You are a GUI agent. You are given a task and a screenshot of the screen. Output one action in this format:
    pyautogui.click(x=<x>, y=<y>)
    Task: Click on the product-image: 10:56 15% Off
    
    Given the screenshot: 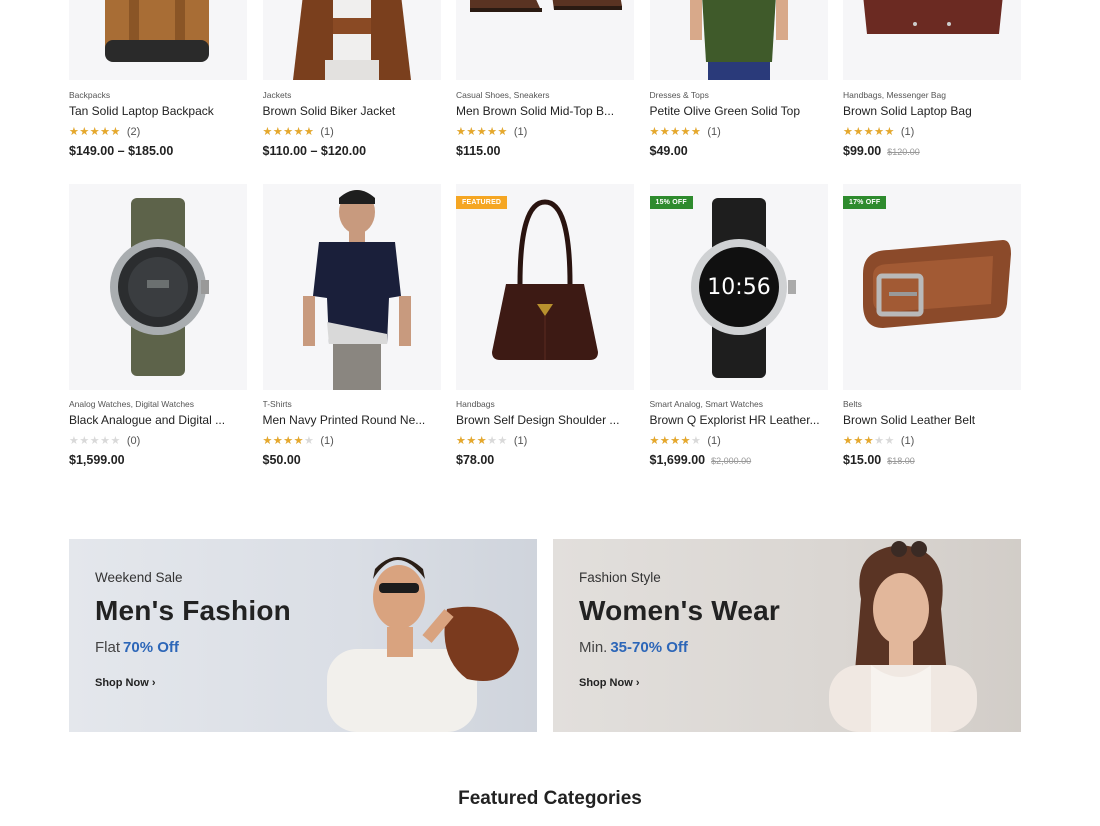 What is the action you would take?
    pyautogui.click(x=738, y=287)
    